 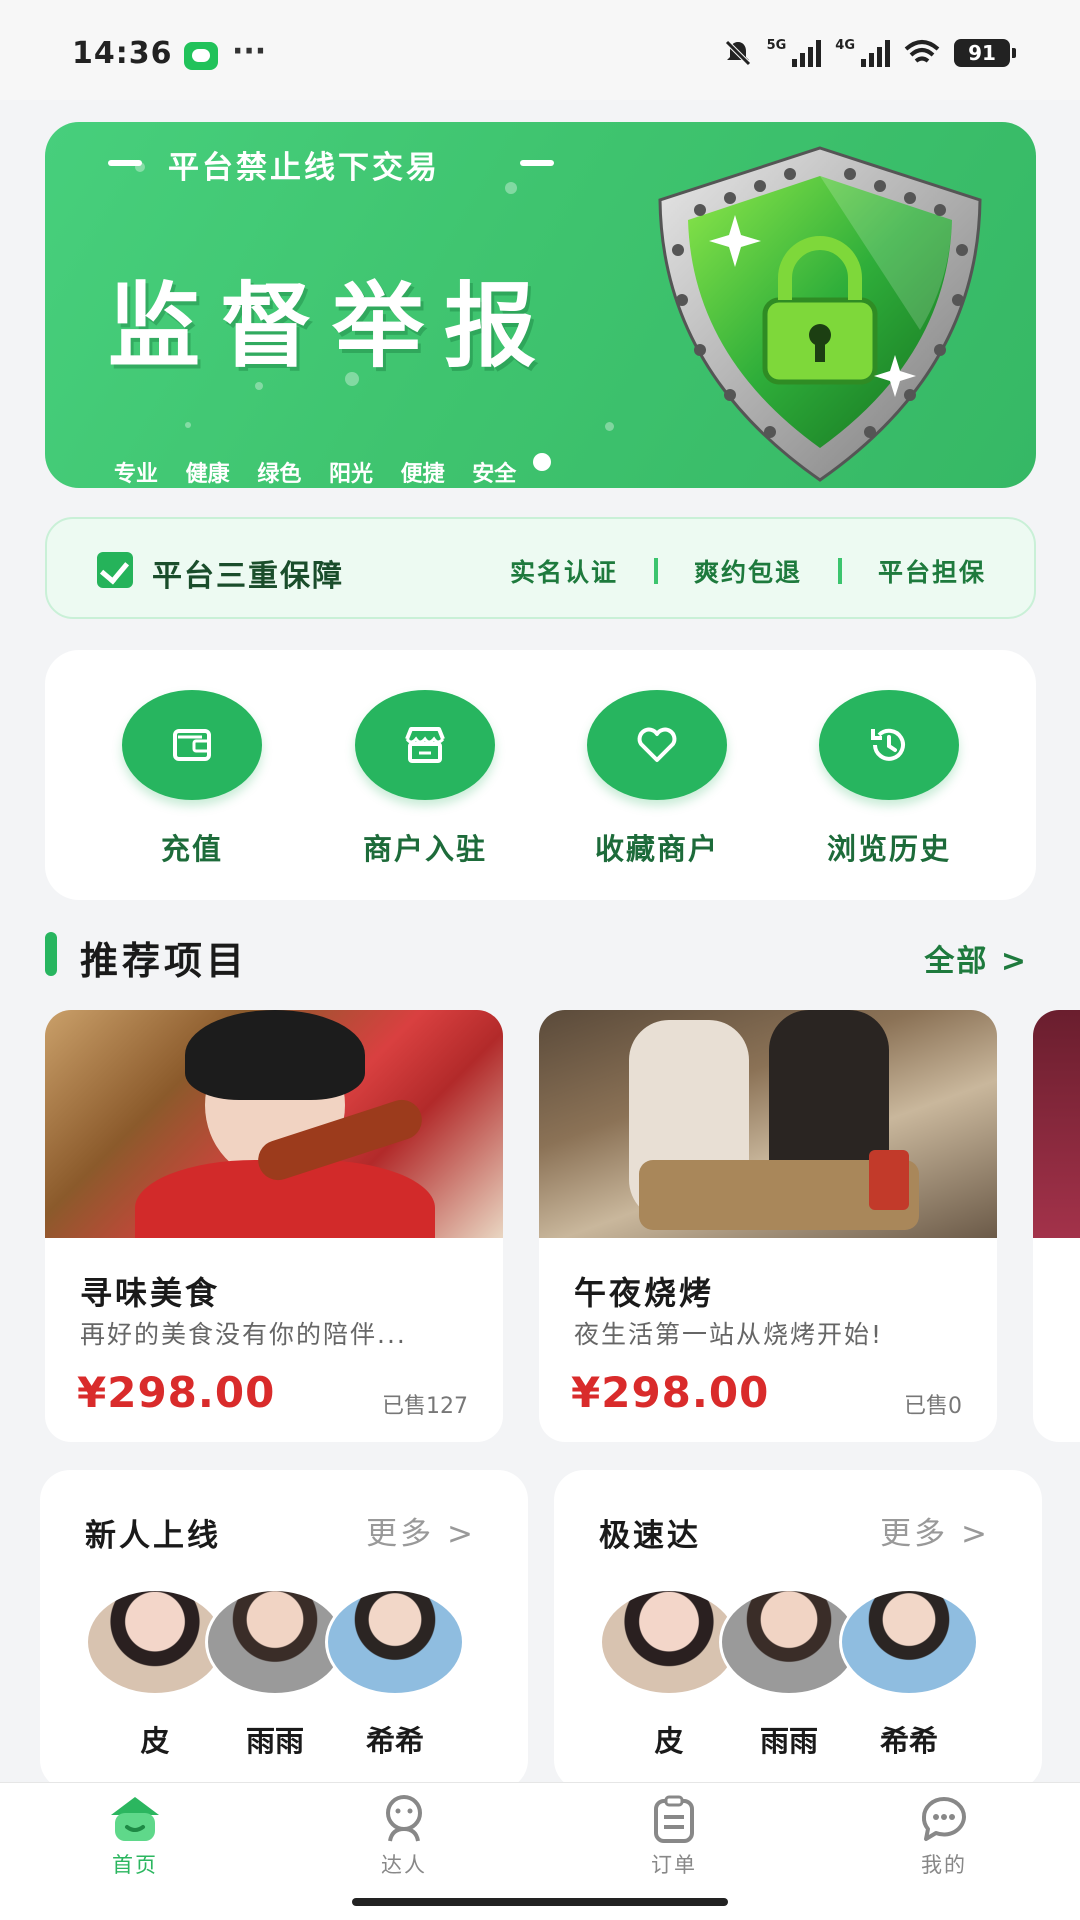 What do you see at coordinates (985, 53) in the screenshot?
I see `battery-icon: 91` at bounding box center [985, 53].